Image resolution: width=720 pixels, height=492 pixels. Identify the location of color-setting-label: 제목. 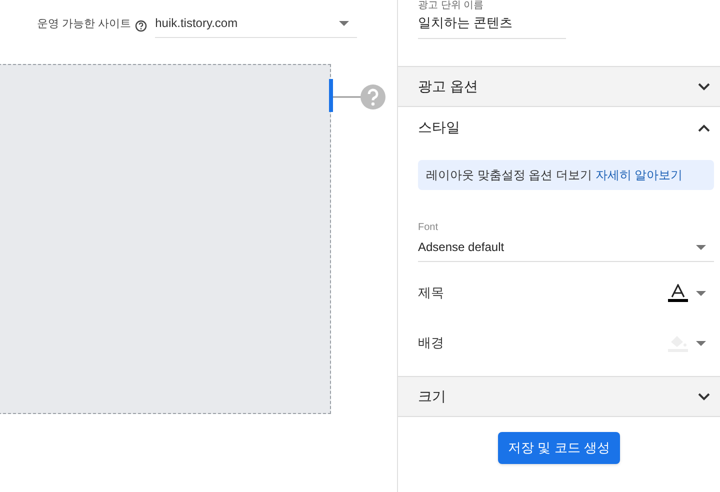
(431, 293).